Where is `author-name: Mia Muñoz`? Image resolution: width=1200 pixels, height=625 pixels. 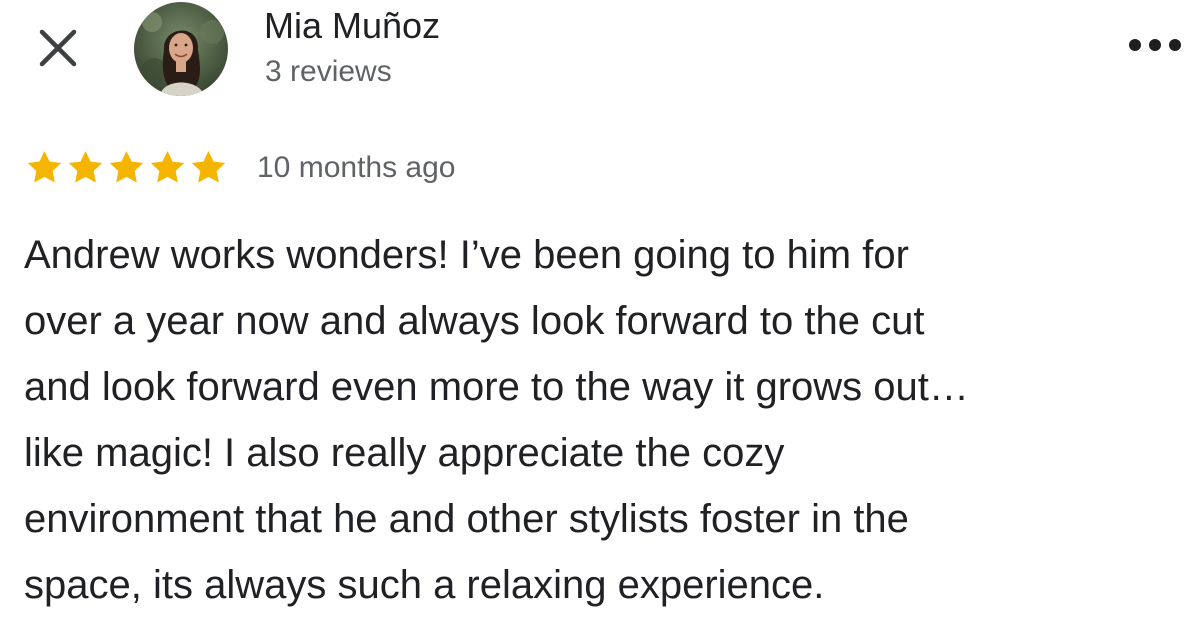 author-name: Mia Muñoz is located at coordinates (352, 26).